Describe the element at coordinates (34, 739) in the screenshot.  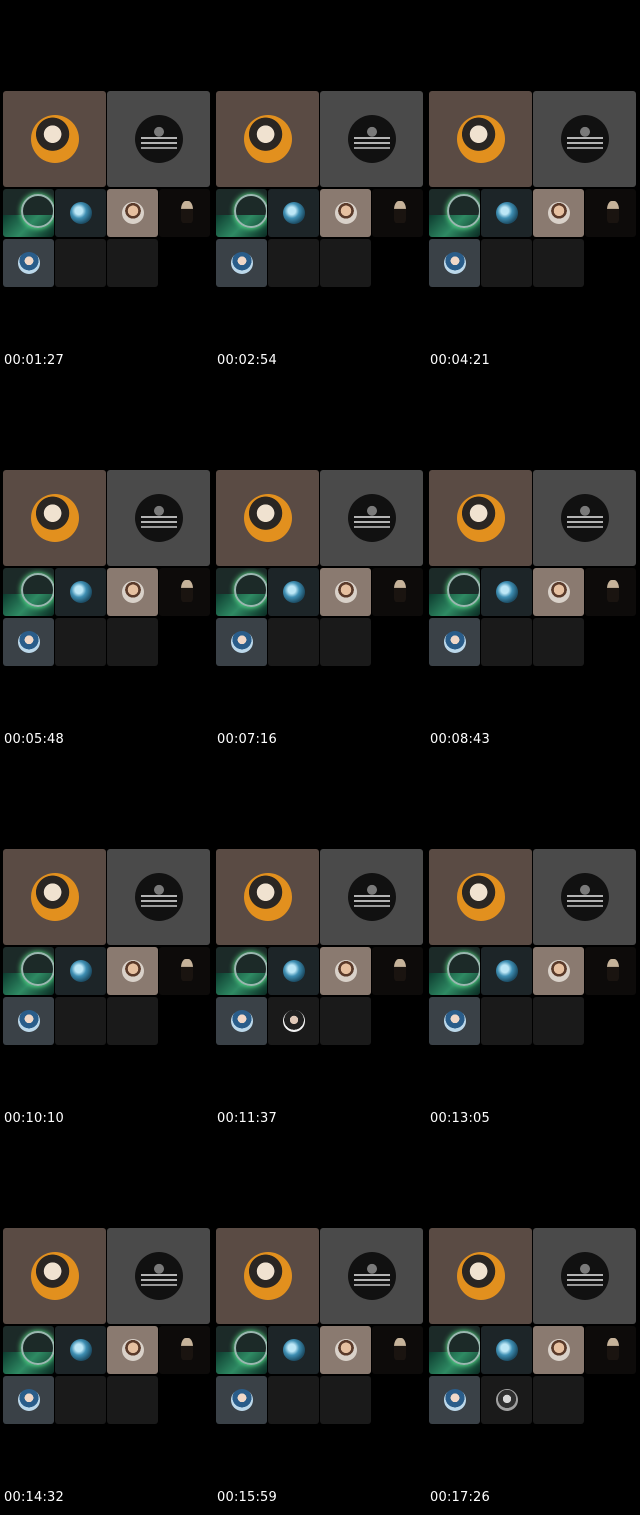
I see `timestamp-label: 00:05:48` at that location.